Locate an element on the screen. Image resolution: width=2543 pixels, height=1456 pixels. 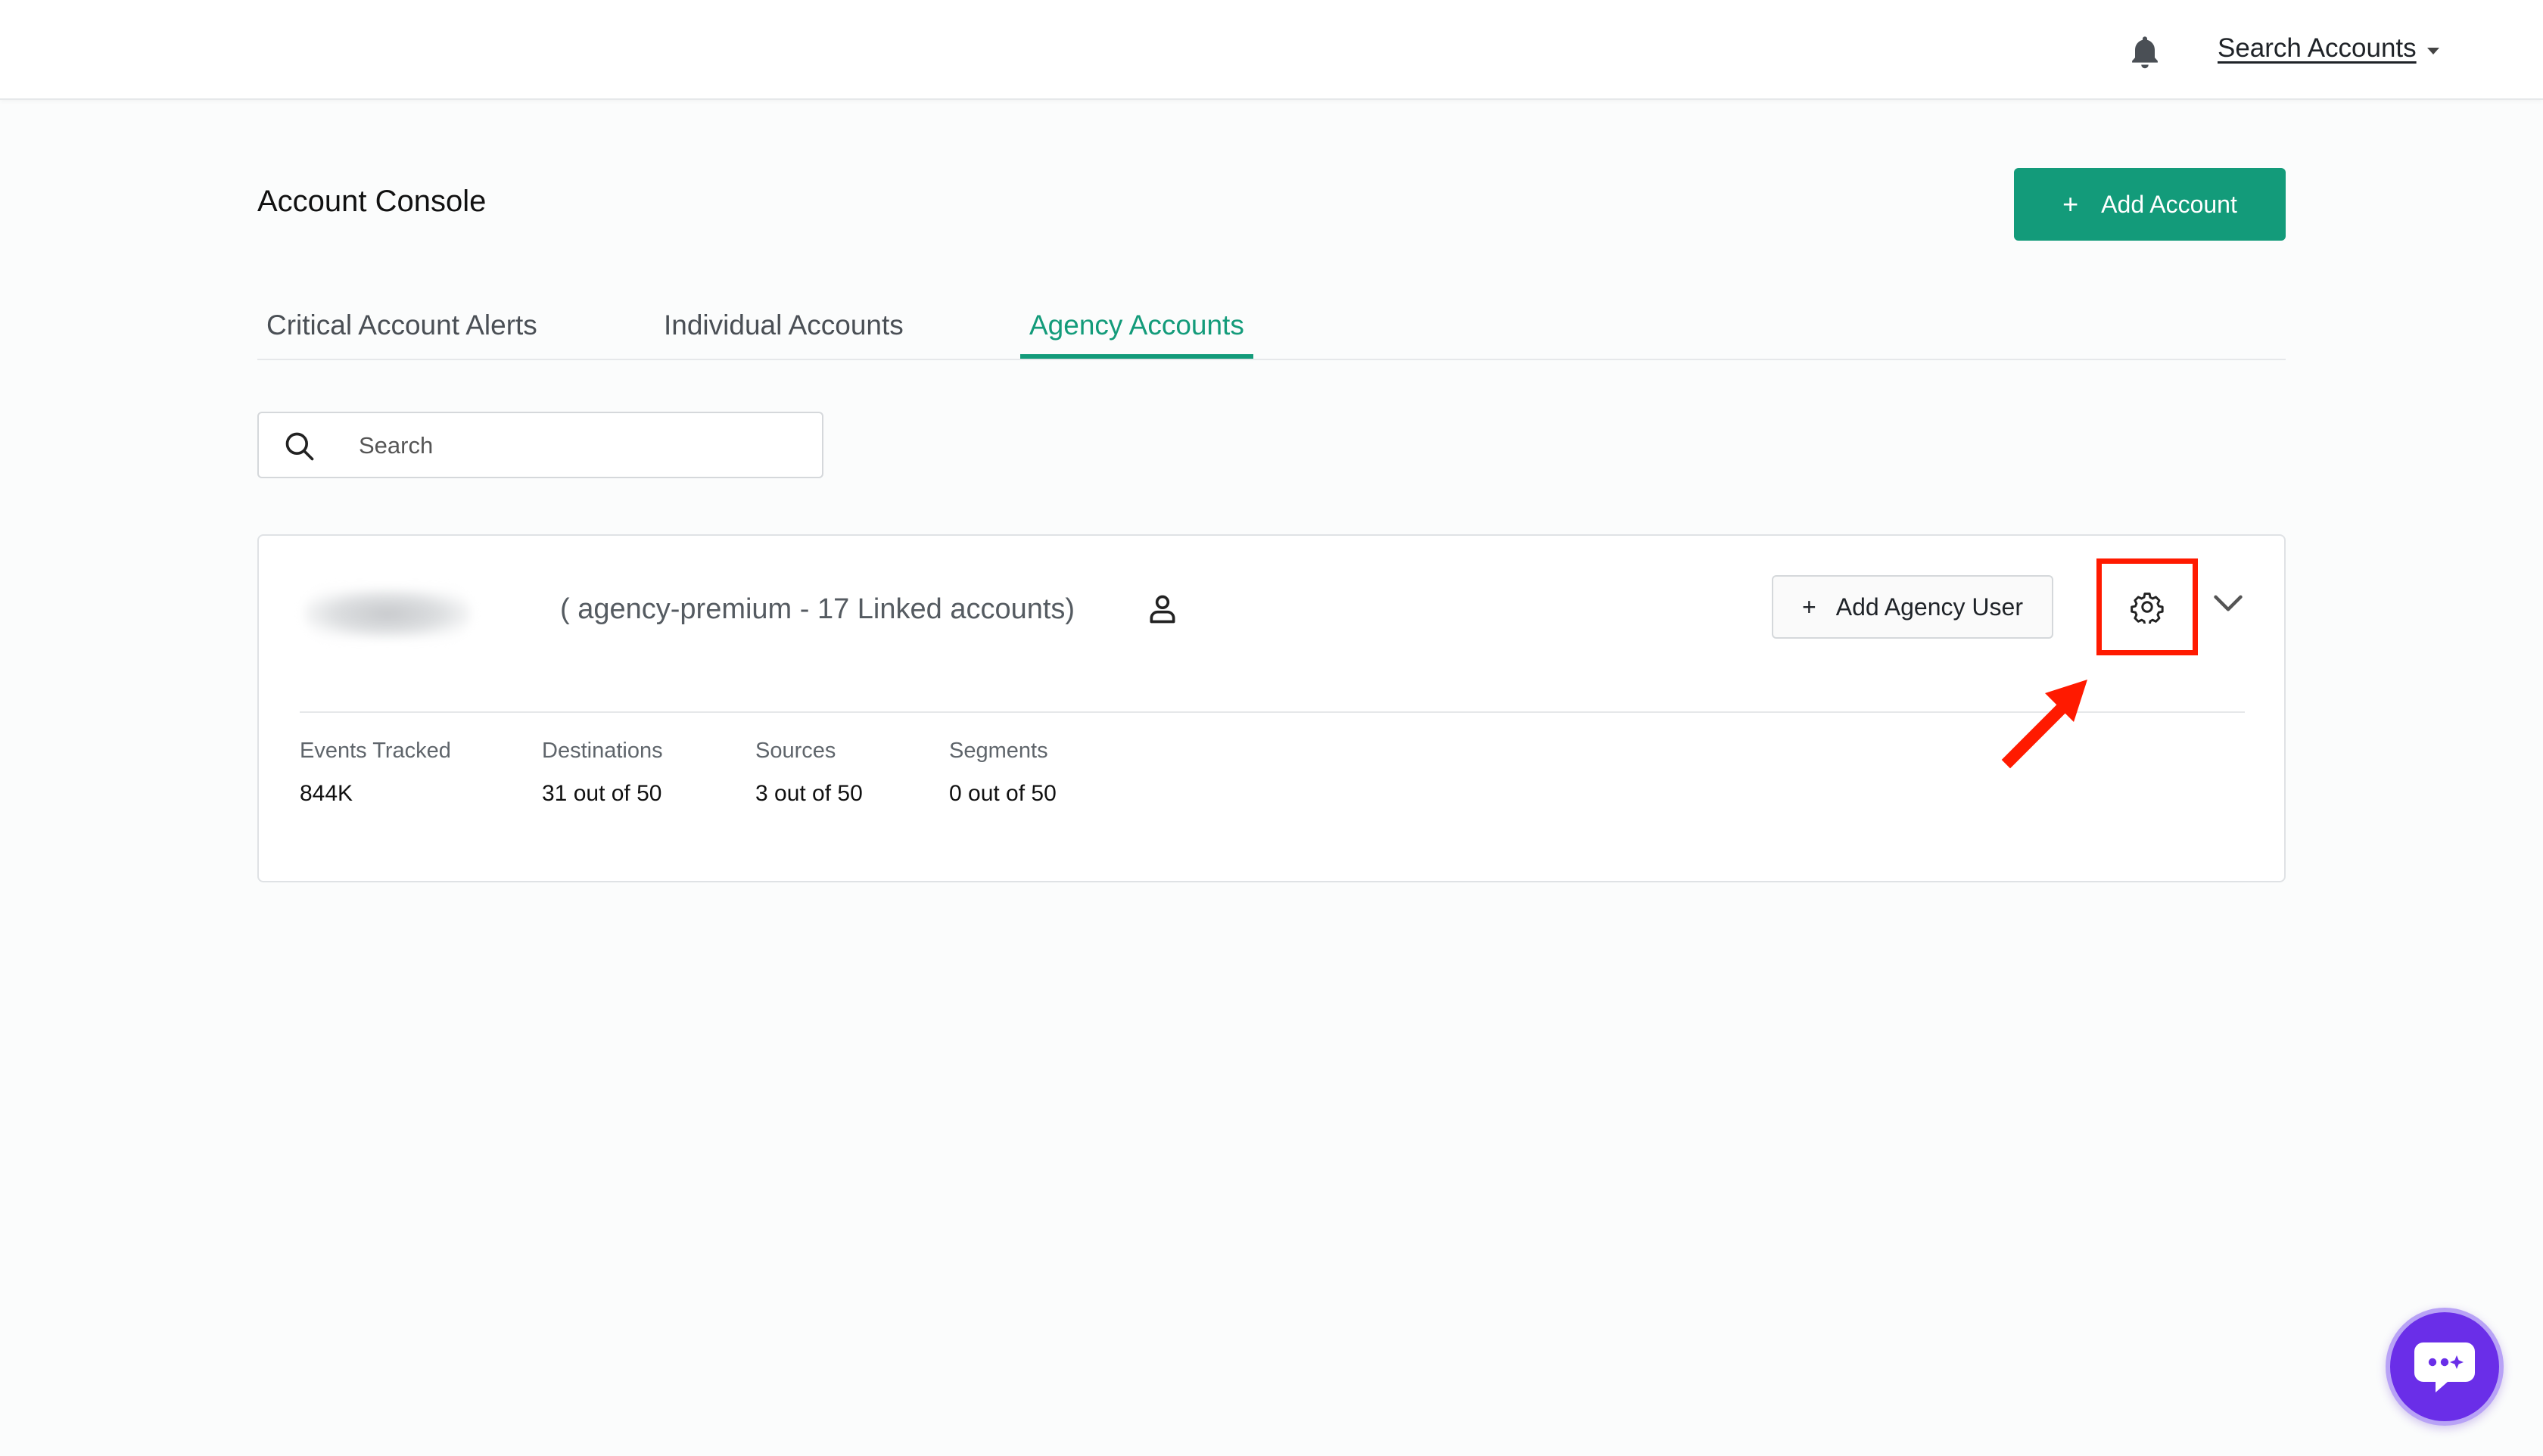
stat-sources: Sources 3 out of 50 is located at coordinates (809, 773).